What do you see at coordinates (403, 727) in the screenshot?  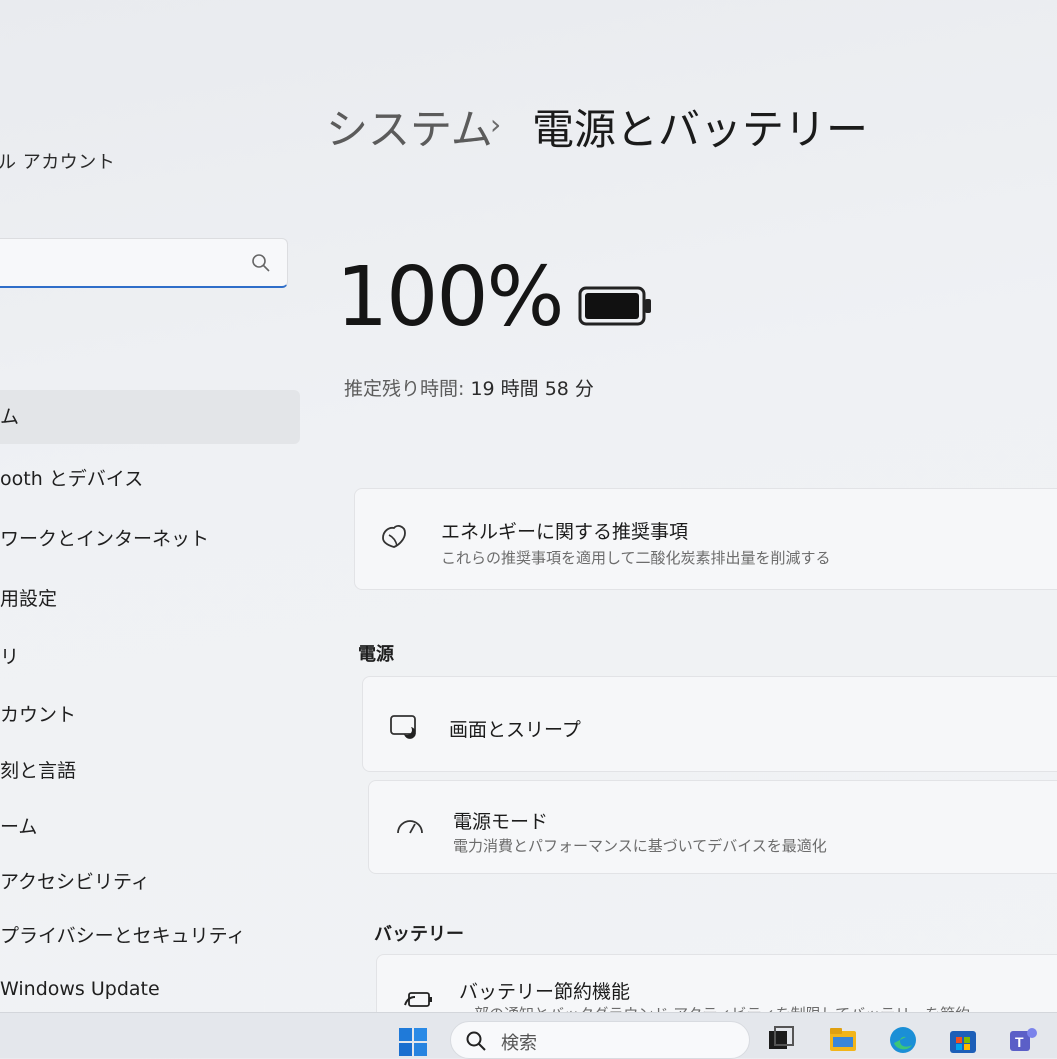 I see `screen-sleep-icon` at bounding box center [403, 727].